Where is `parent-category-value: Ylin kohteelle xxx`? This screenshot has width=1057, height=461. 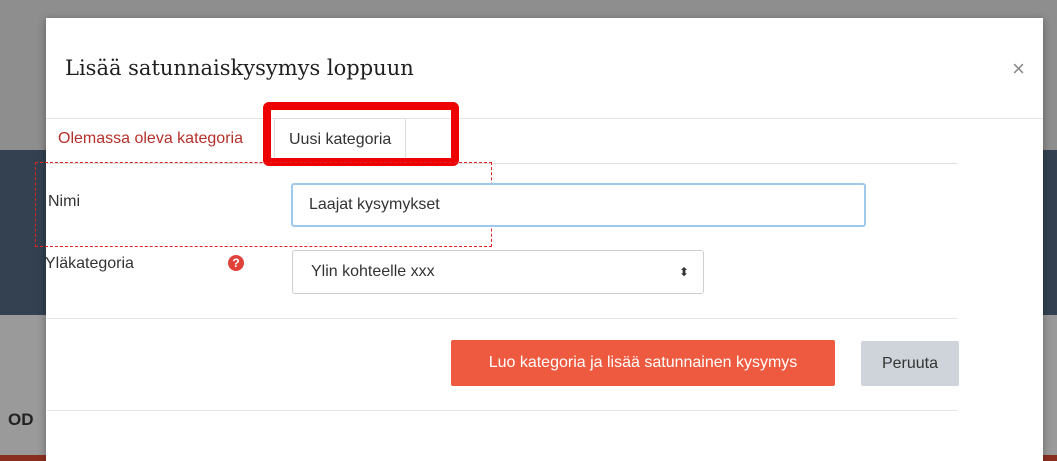 parent-category-value: Ylin kohteelle xxx is located at coordinates (373, 271).